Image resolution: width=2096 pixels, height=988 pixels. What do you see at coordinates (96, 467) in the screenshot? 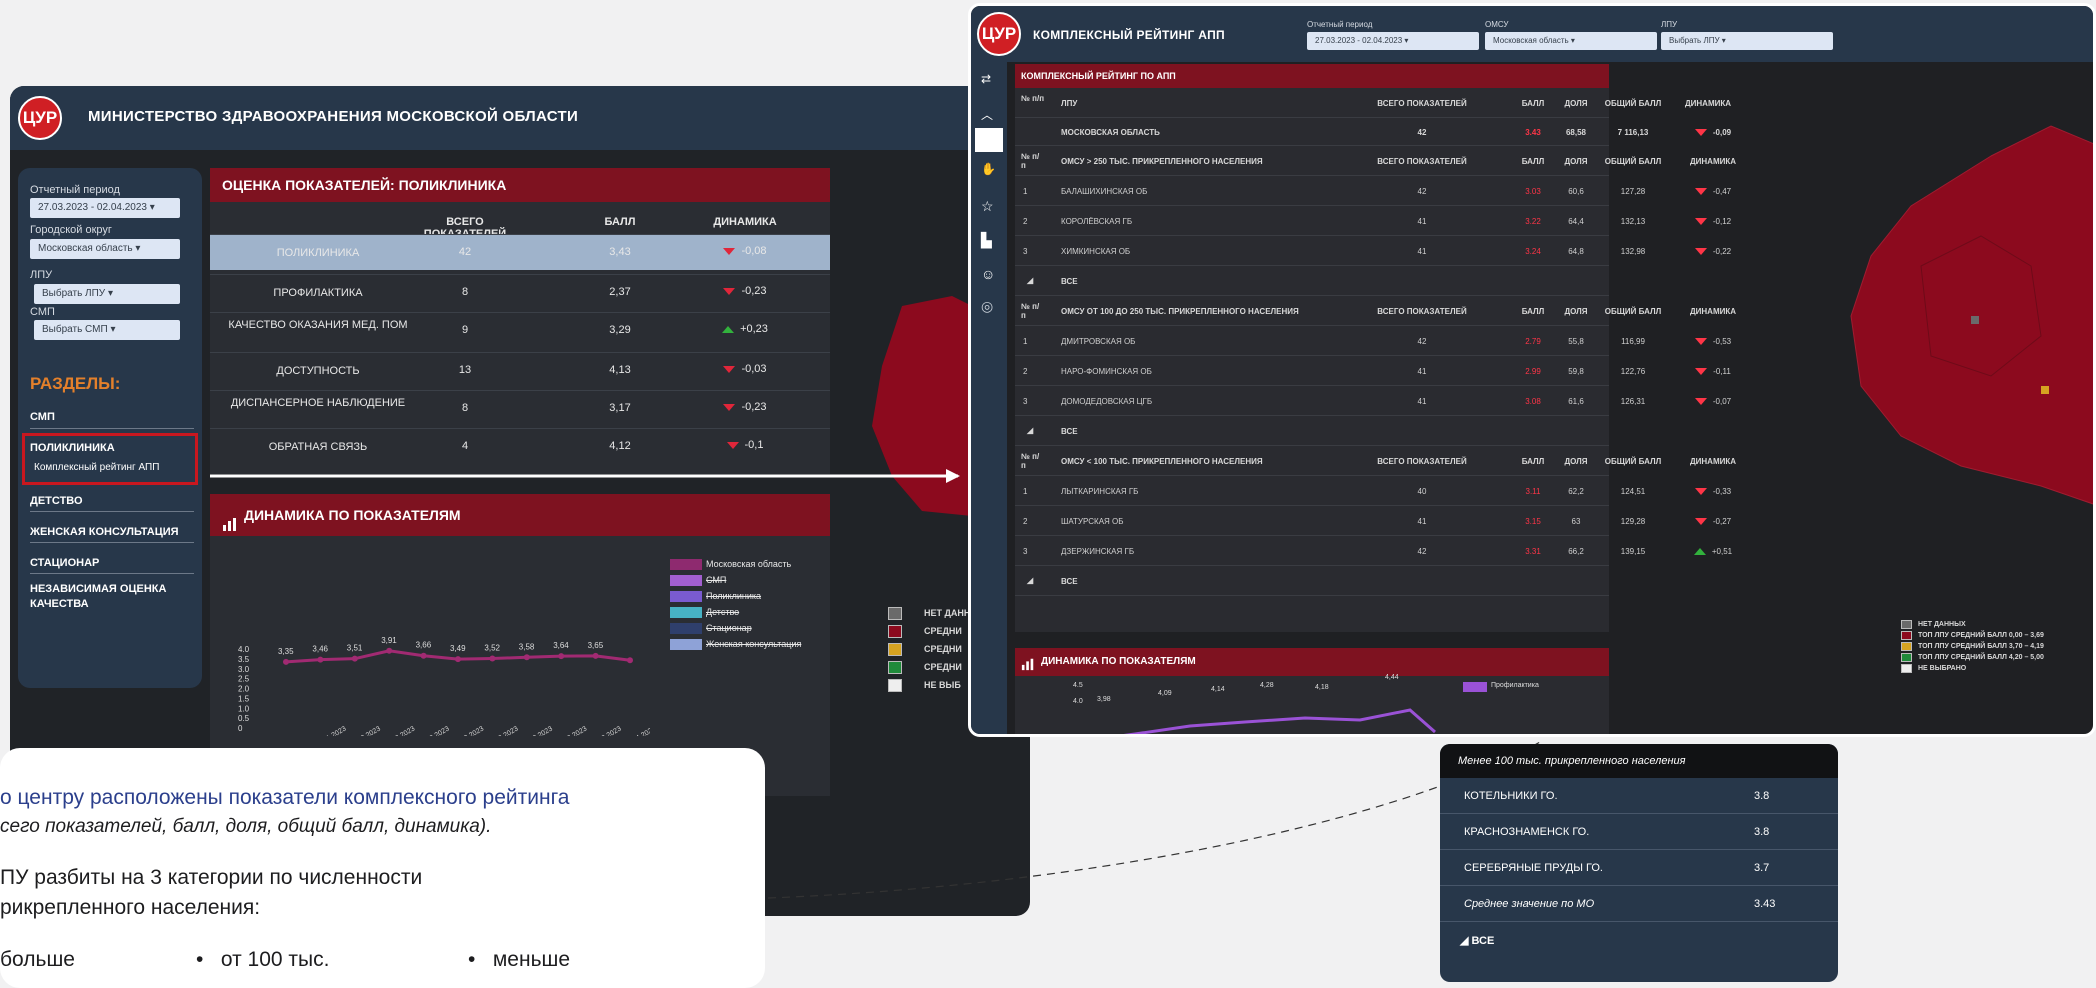
I see `subsection-complex-rating: Комплексный рейтинг АПП` at bounding box center [96, 467].